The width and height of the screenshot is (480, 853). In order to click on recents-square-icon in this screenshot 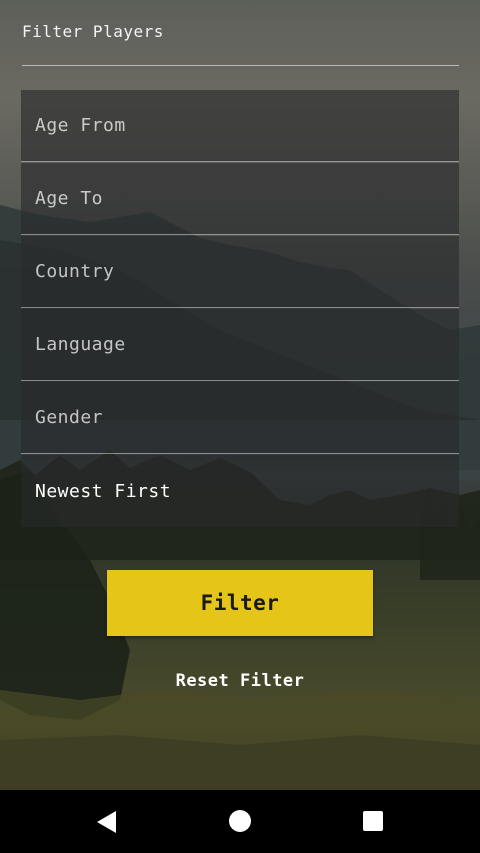, I will do `click(373, 821)`.